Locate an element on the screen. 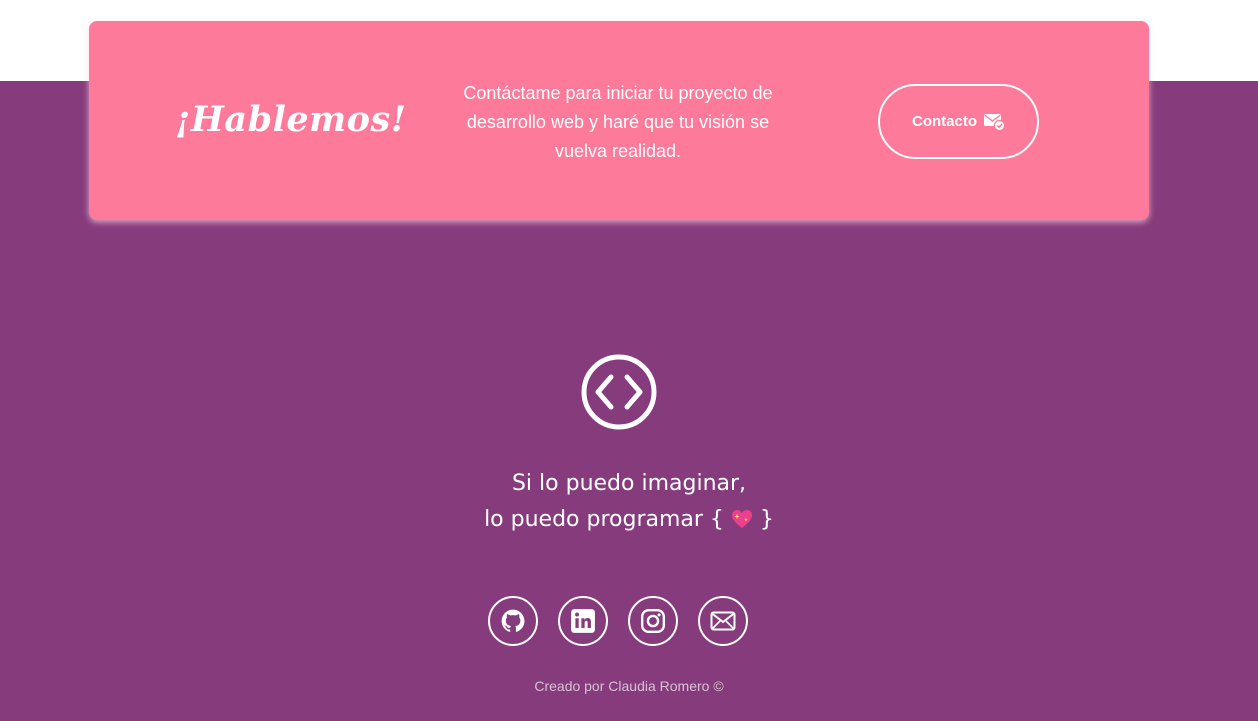 This screenshot has width=1258, height=721. tagline-line-2-suffix: } is located at coordinates (766, 519).